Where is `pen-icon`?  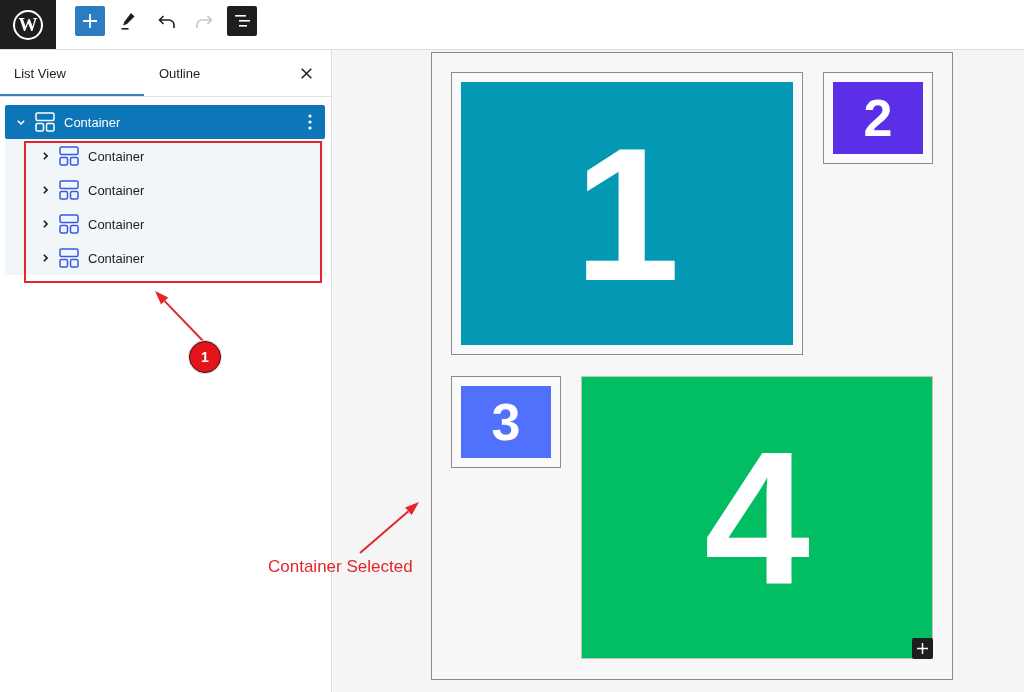
pen-icon is located at coordinates (128, 21).